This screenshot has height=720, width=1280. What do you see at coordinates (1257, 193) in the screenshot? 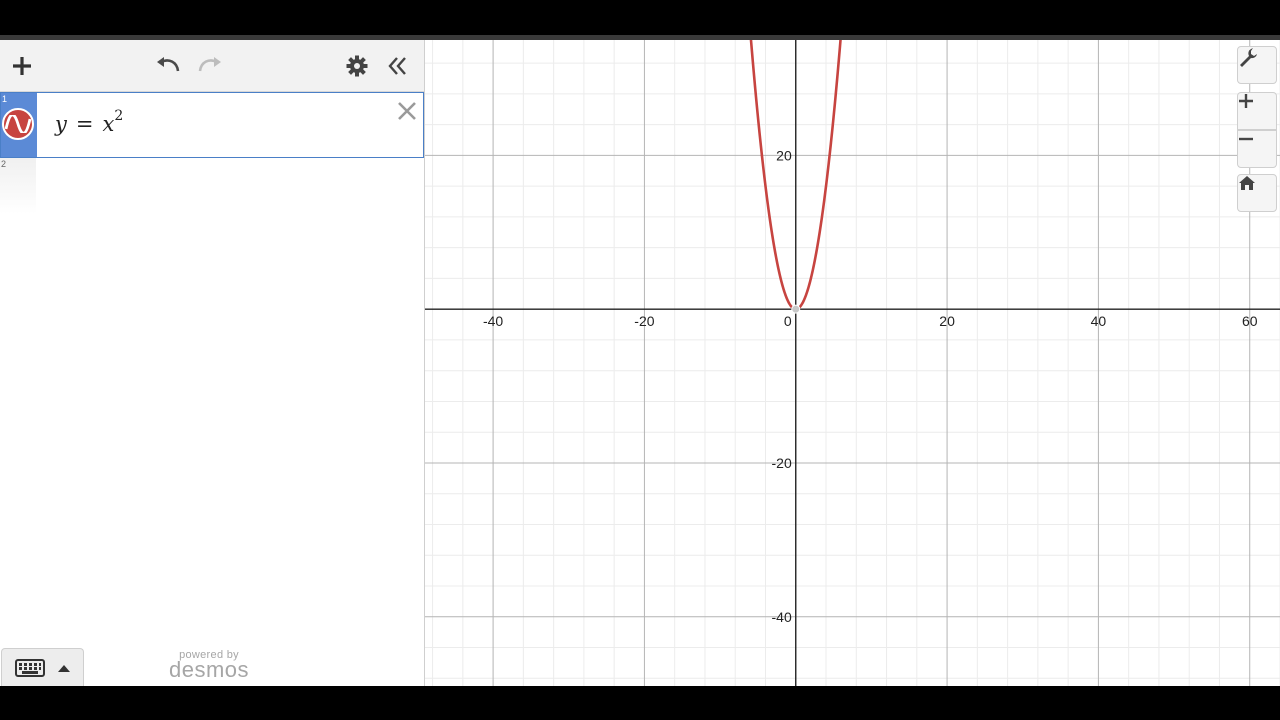
I see `default-viewport-button` at bounding box center [1257, 193].